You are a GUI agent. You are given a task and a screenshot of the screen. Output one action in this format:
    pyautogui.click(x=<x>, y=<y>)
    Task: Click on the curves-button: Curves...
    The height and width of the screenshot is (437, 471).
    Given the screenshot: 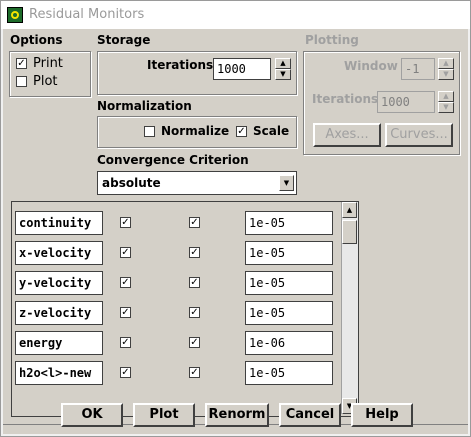 What is the action you would take?
    pyautogui.click(x=419, y=135)
    